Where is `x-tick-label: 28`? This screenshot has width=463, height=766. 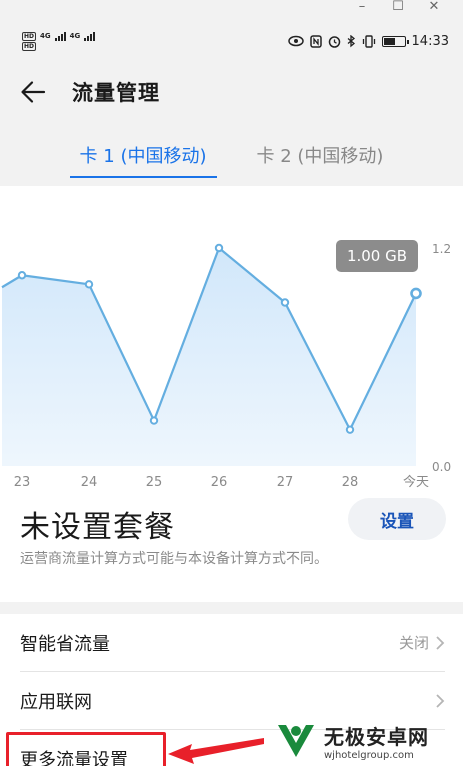
x-tick-label: 28 is located at coordinates (350, 482).